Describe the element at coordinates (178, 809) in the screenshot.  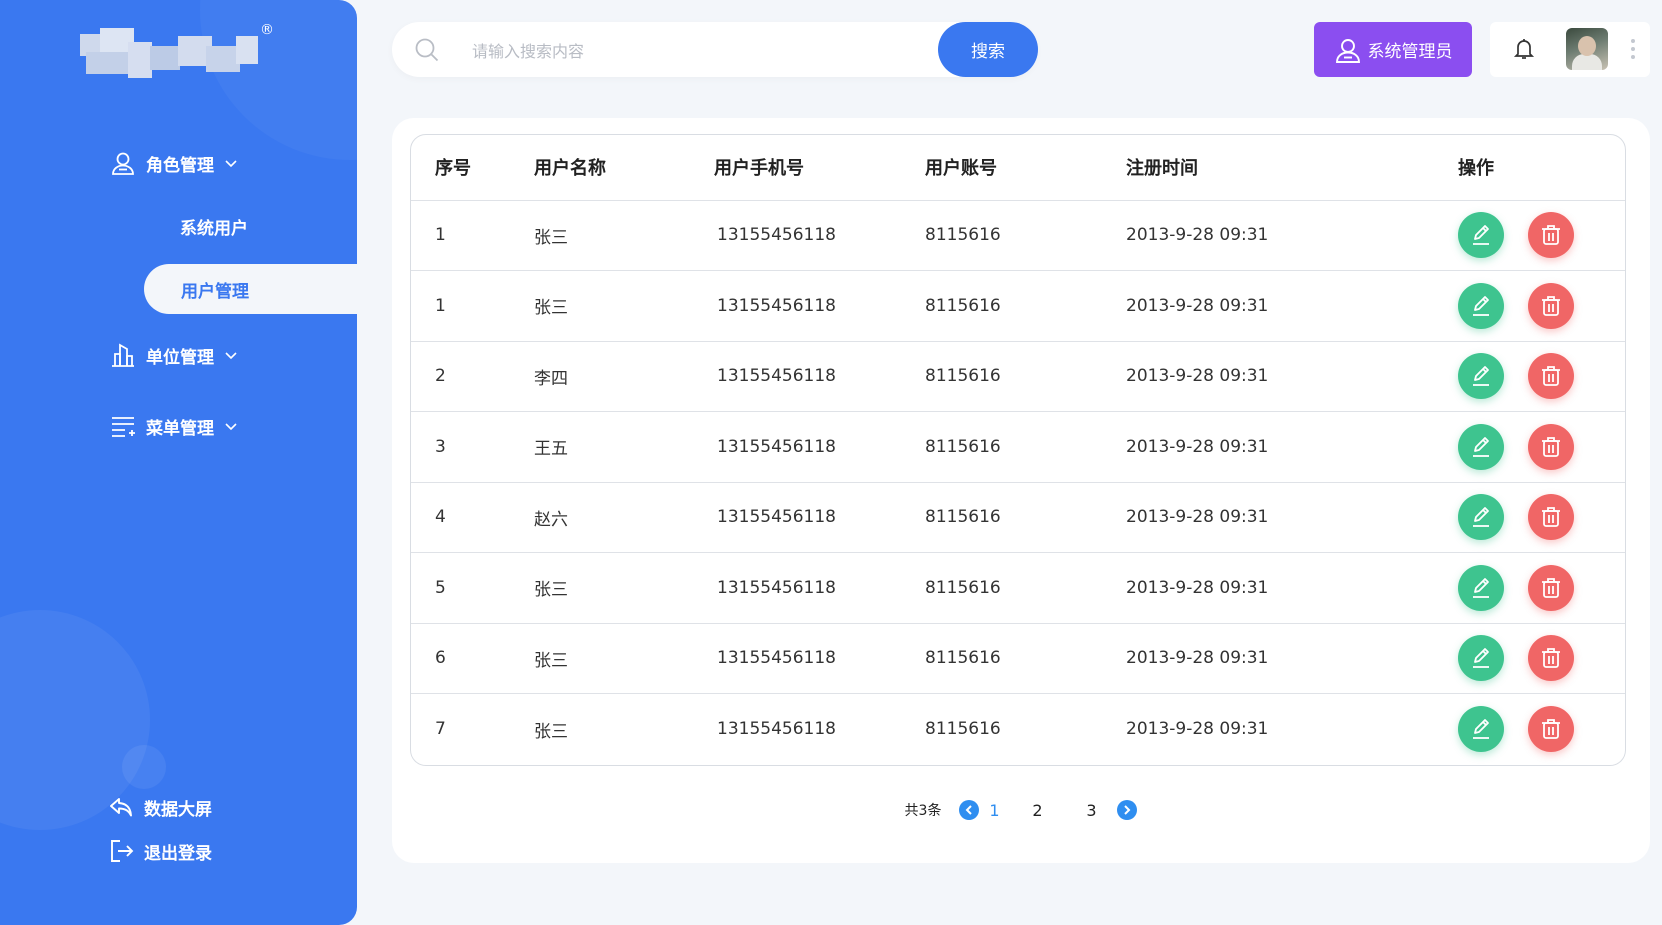
I see `nav-data-screen-label: 数据大屏` at that location.